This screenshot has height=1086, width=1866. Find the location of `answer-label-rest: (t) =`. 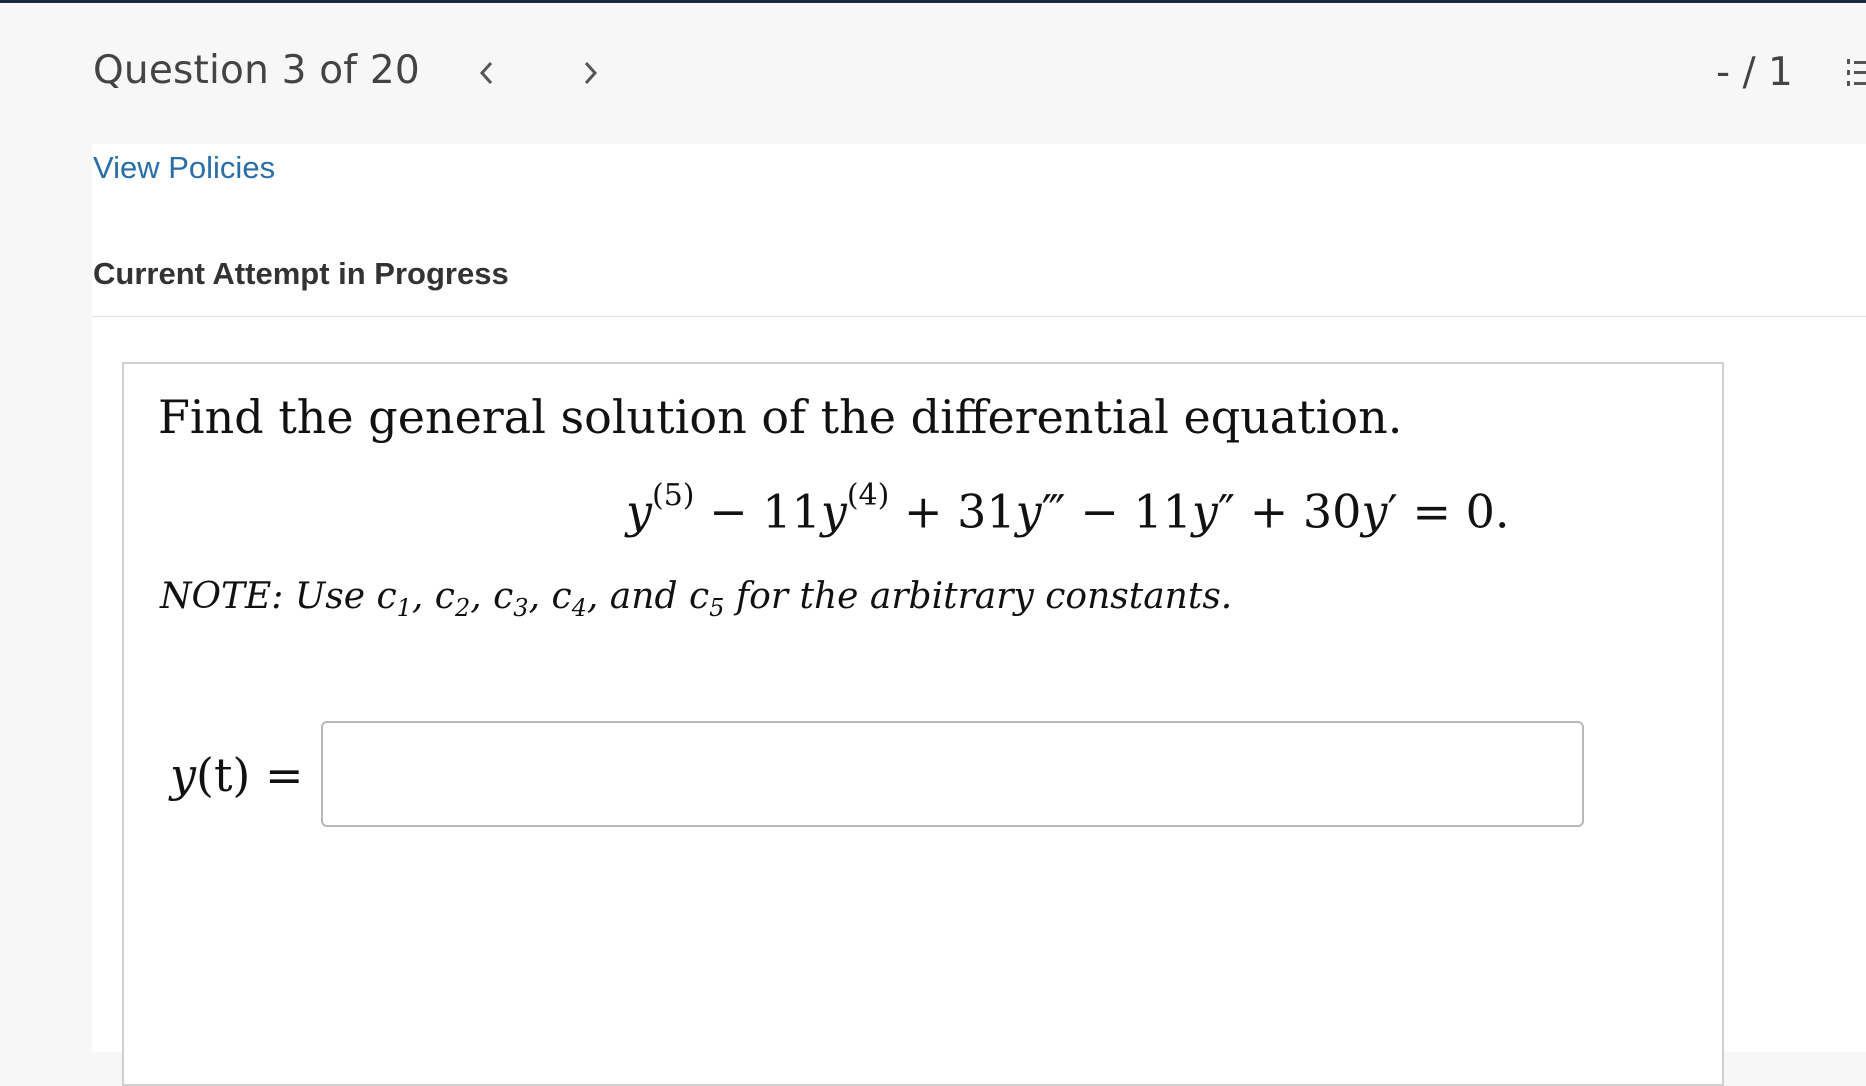

answer-label-rest: (t) = is located at coordinates (250, 775).